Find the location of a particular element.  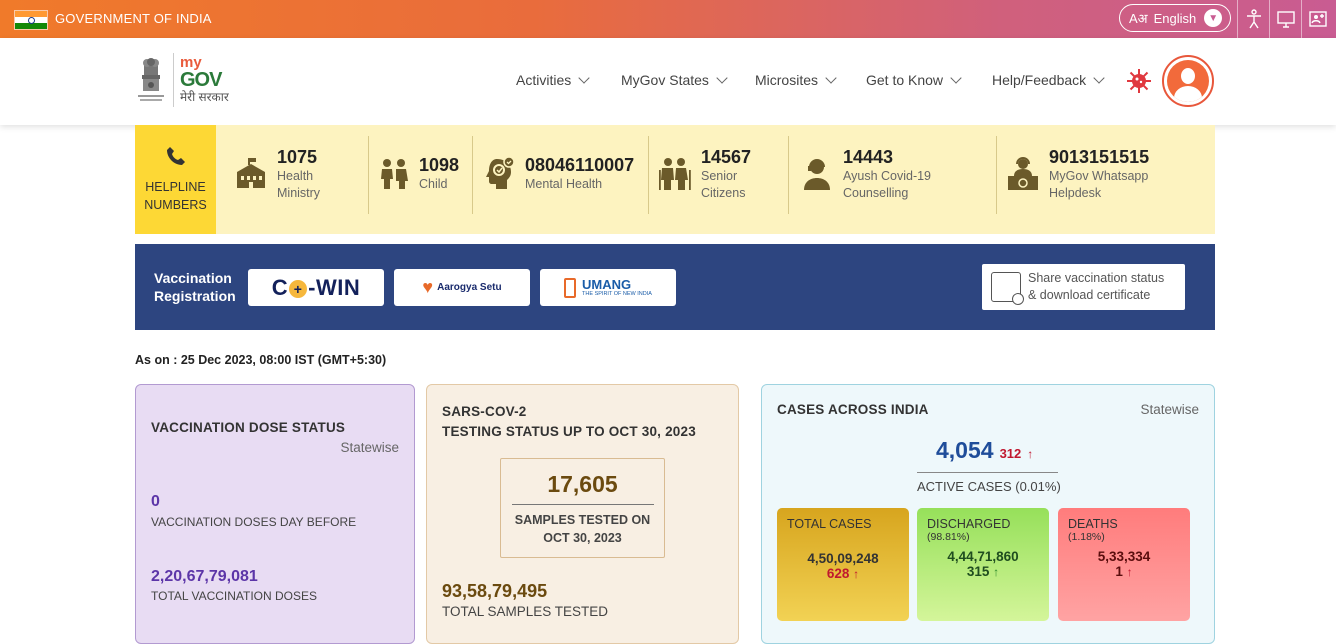

helpline-senior-citizens: 14567 Senior Citizens is located at coordinates (704, 174).